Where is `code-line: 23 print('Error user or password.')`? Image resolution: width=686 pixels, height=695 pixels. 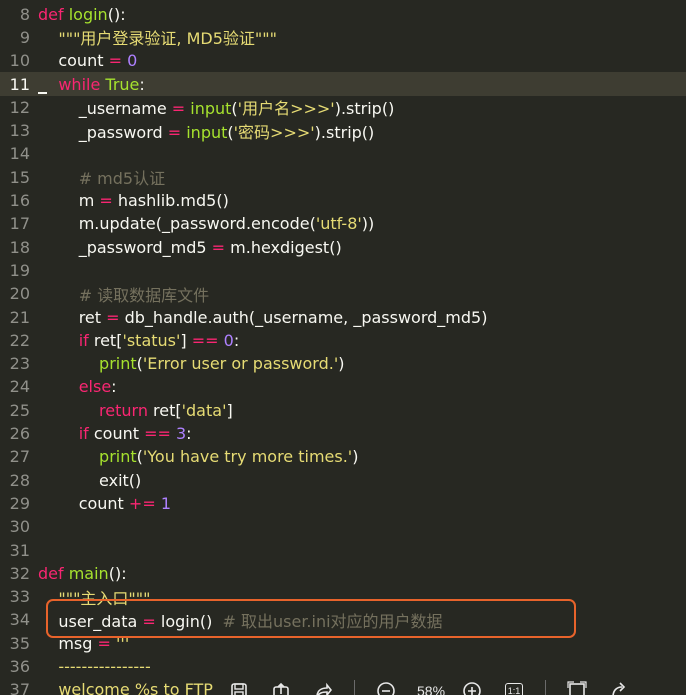 code-line: 23 print('Error user or password.') is located at coordinates (343, 363).